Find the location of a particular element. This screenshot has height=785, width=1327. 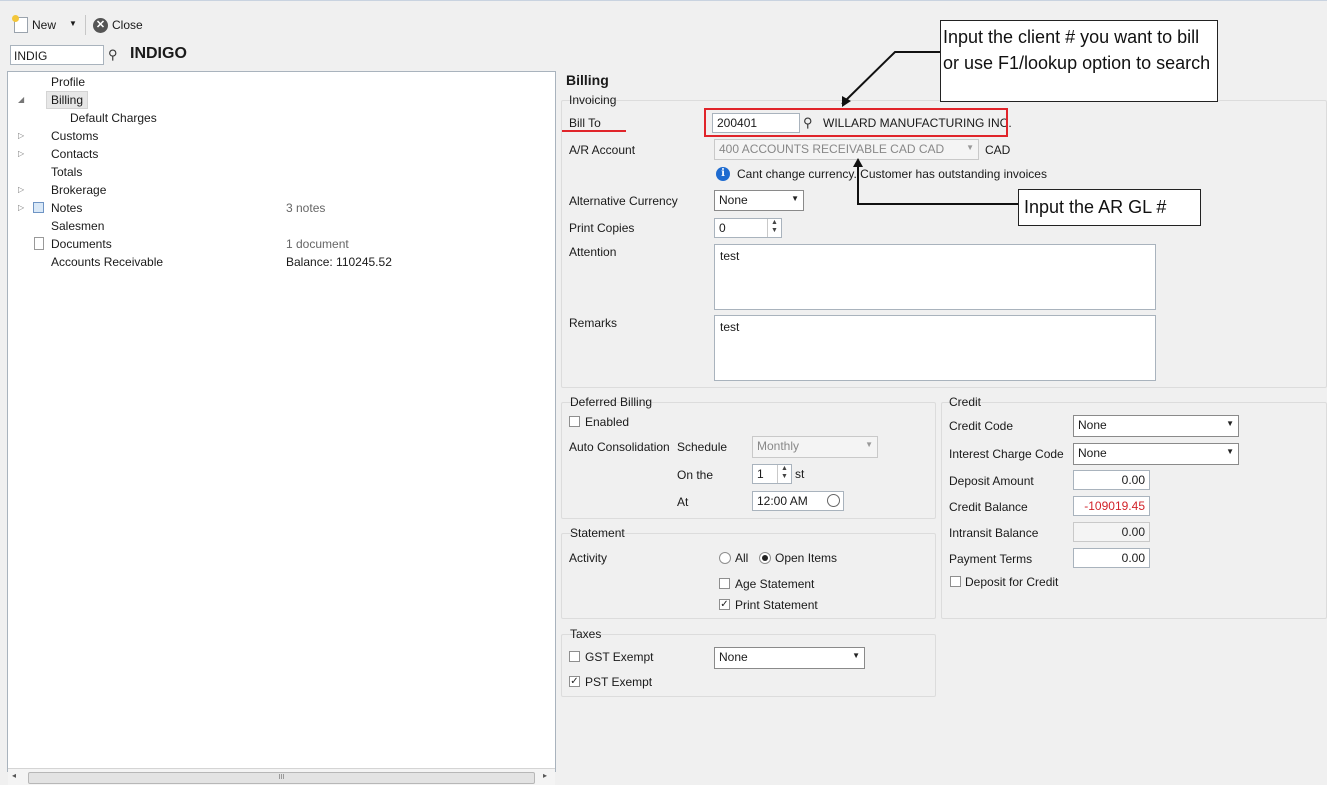

callout-ar-arrowhead is located at coordinates (858, 162).